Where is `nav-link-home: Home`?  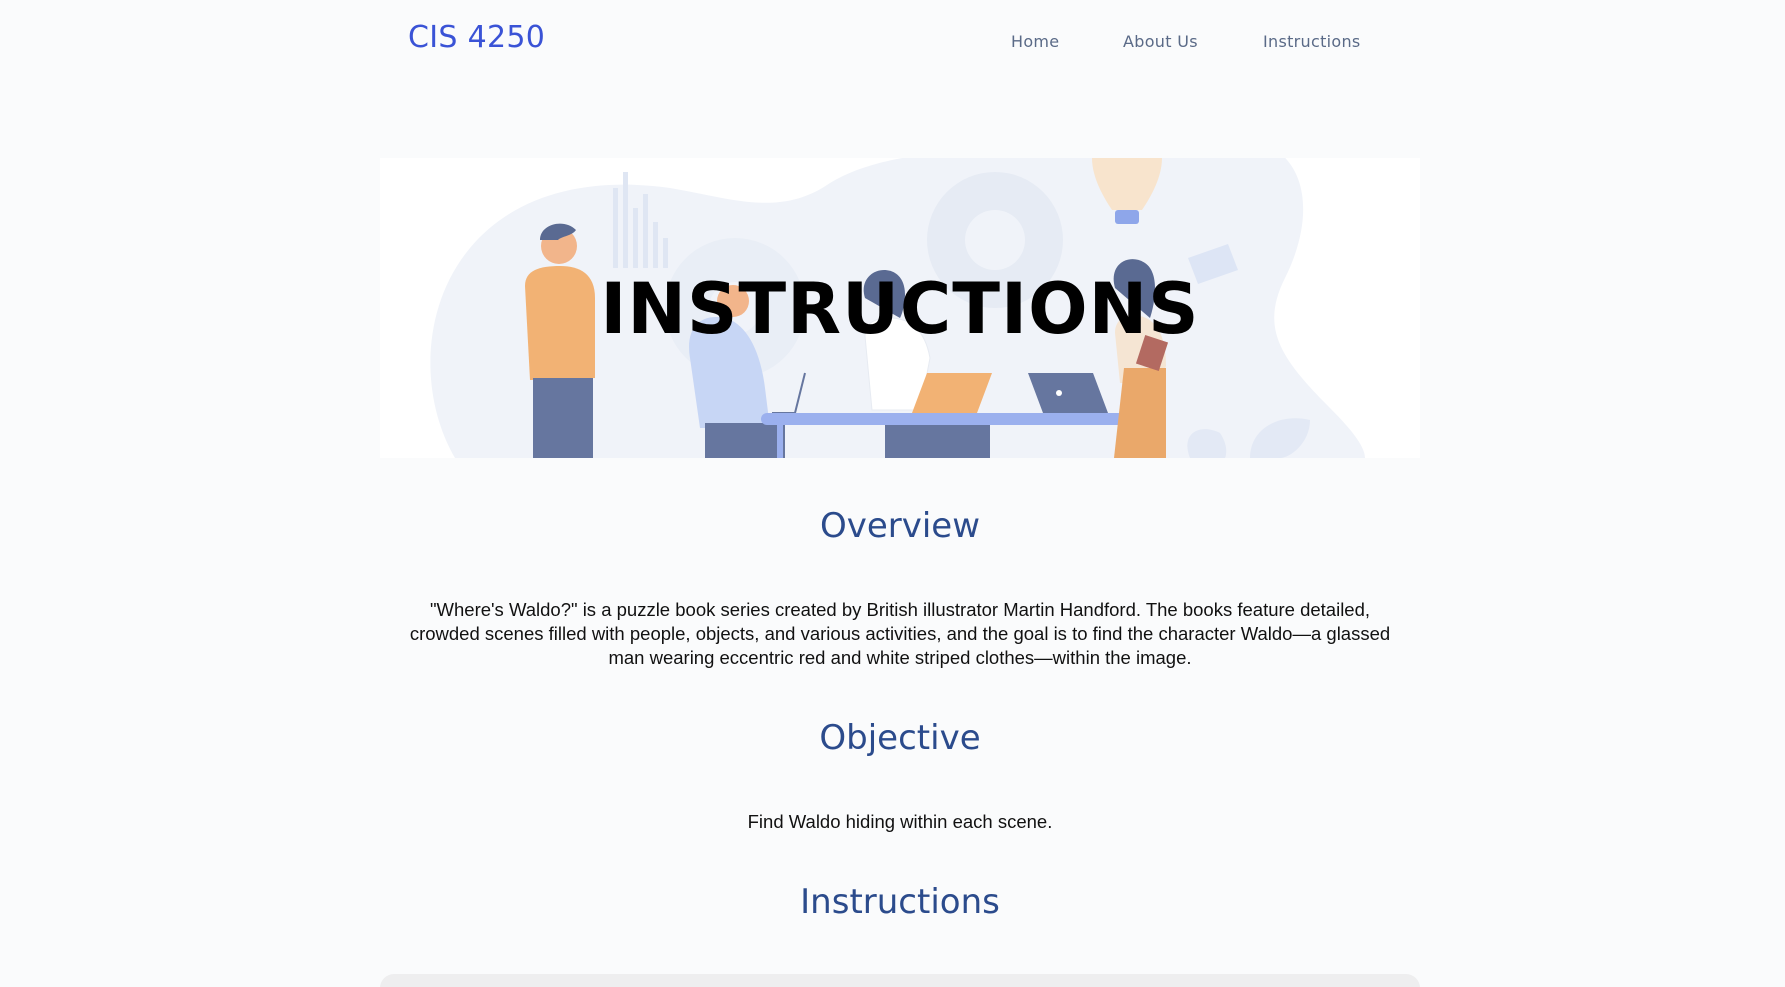 nav-link-home: Home is located at coordinates (1035, 41).